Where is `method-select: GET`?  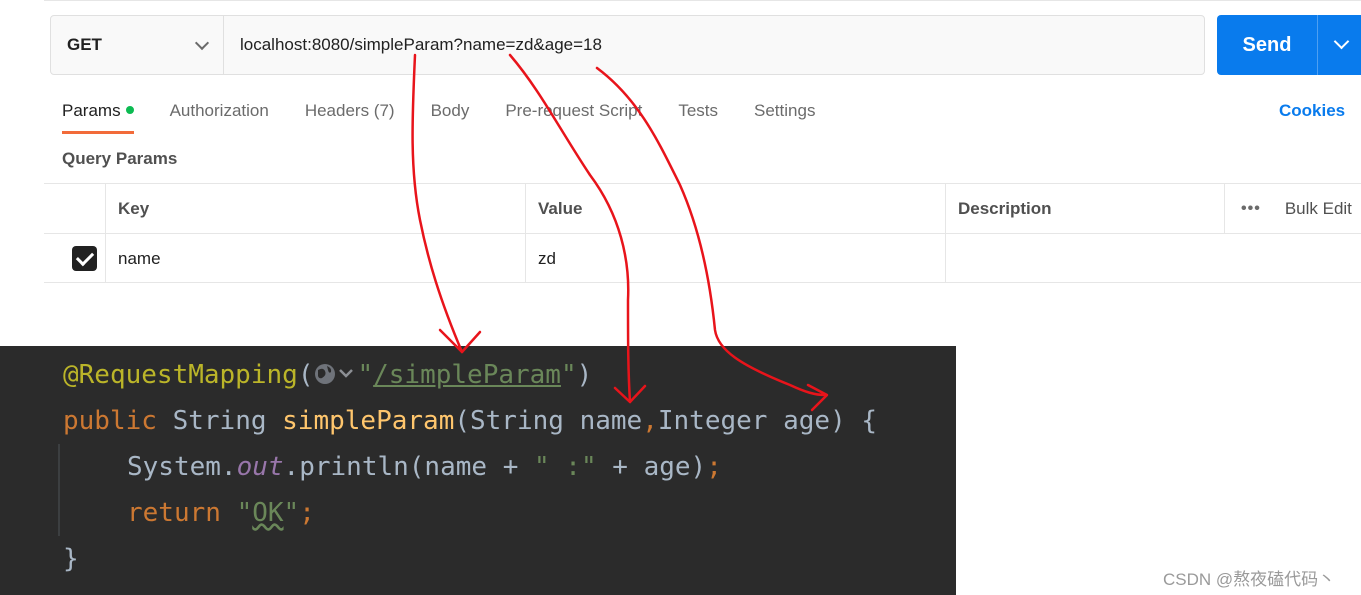
method-select: GET is located at coordinates (137, 45).